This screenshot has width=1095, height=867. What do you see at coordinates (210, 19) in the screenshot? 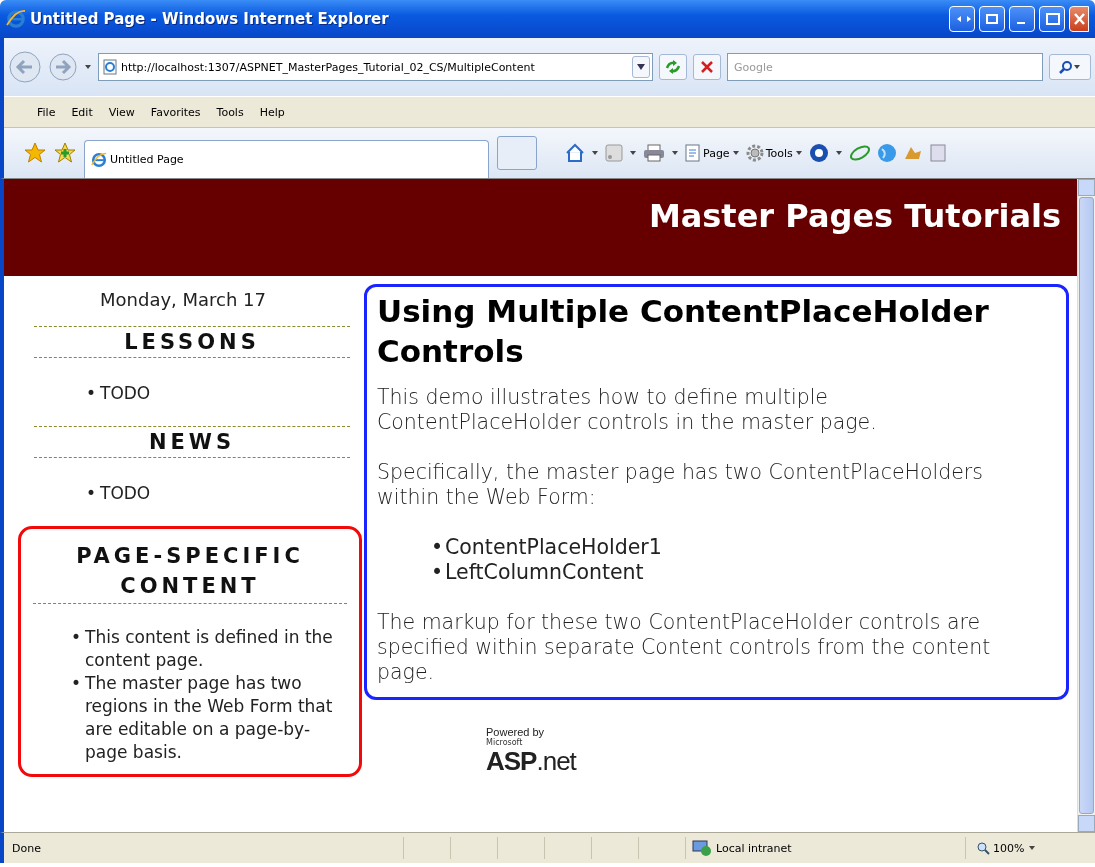
I see `window-title: Untitled Page - Windows Internet Explorer` at bounding box center [210, 19].